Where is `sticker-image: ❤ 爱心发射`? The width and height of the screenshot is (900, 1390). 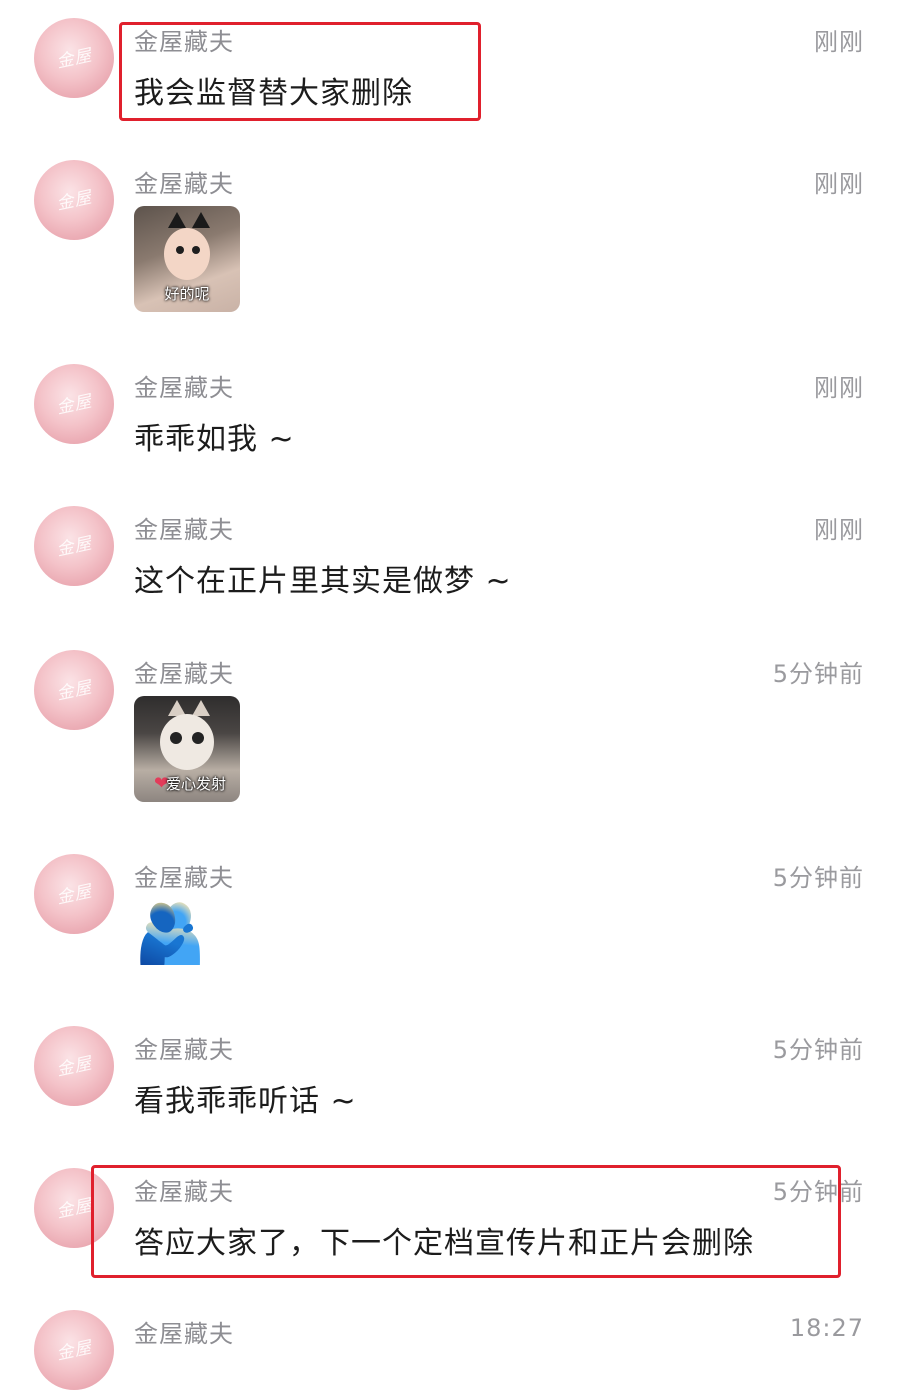 sticker-image: ❤ 爱心发射 is located at coordinates (187, 749).